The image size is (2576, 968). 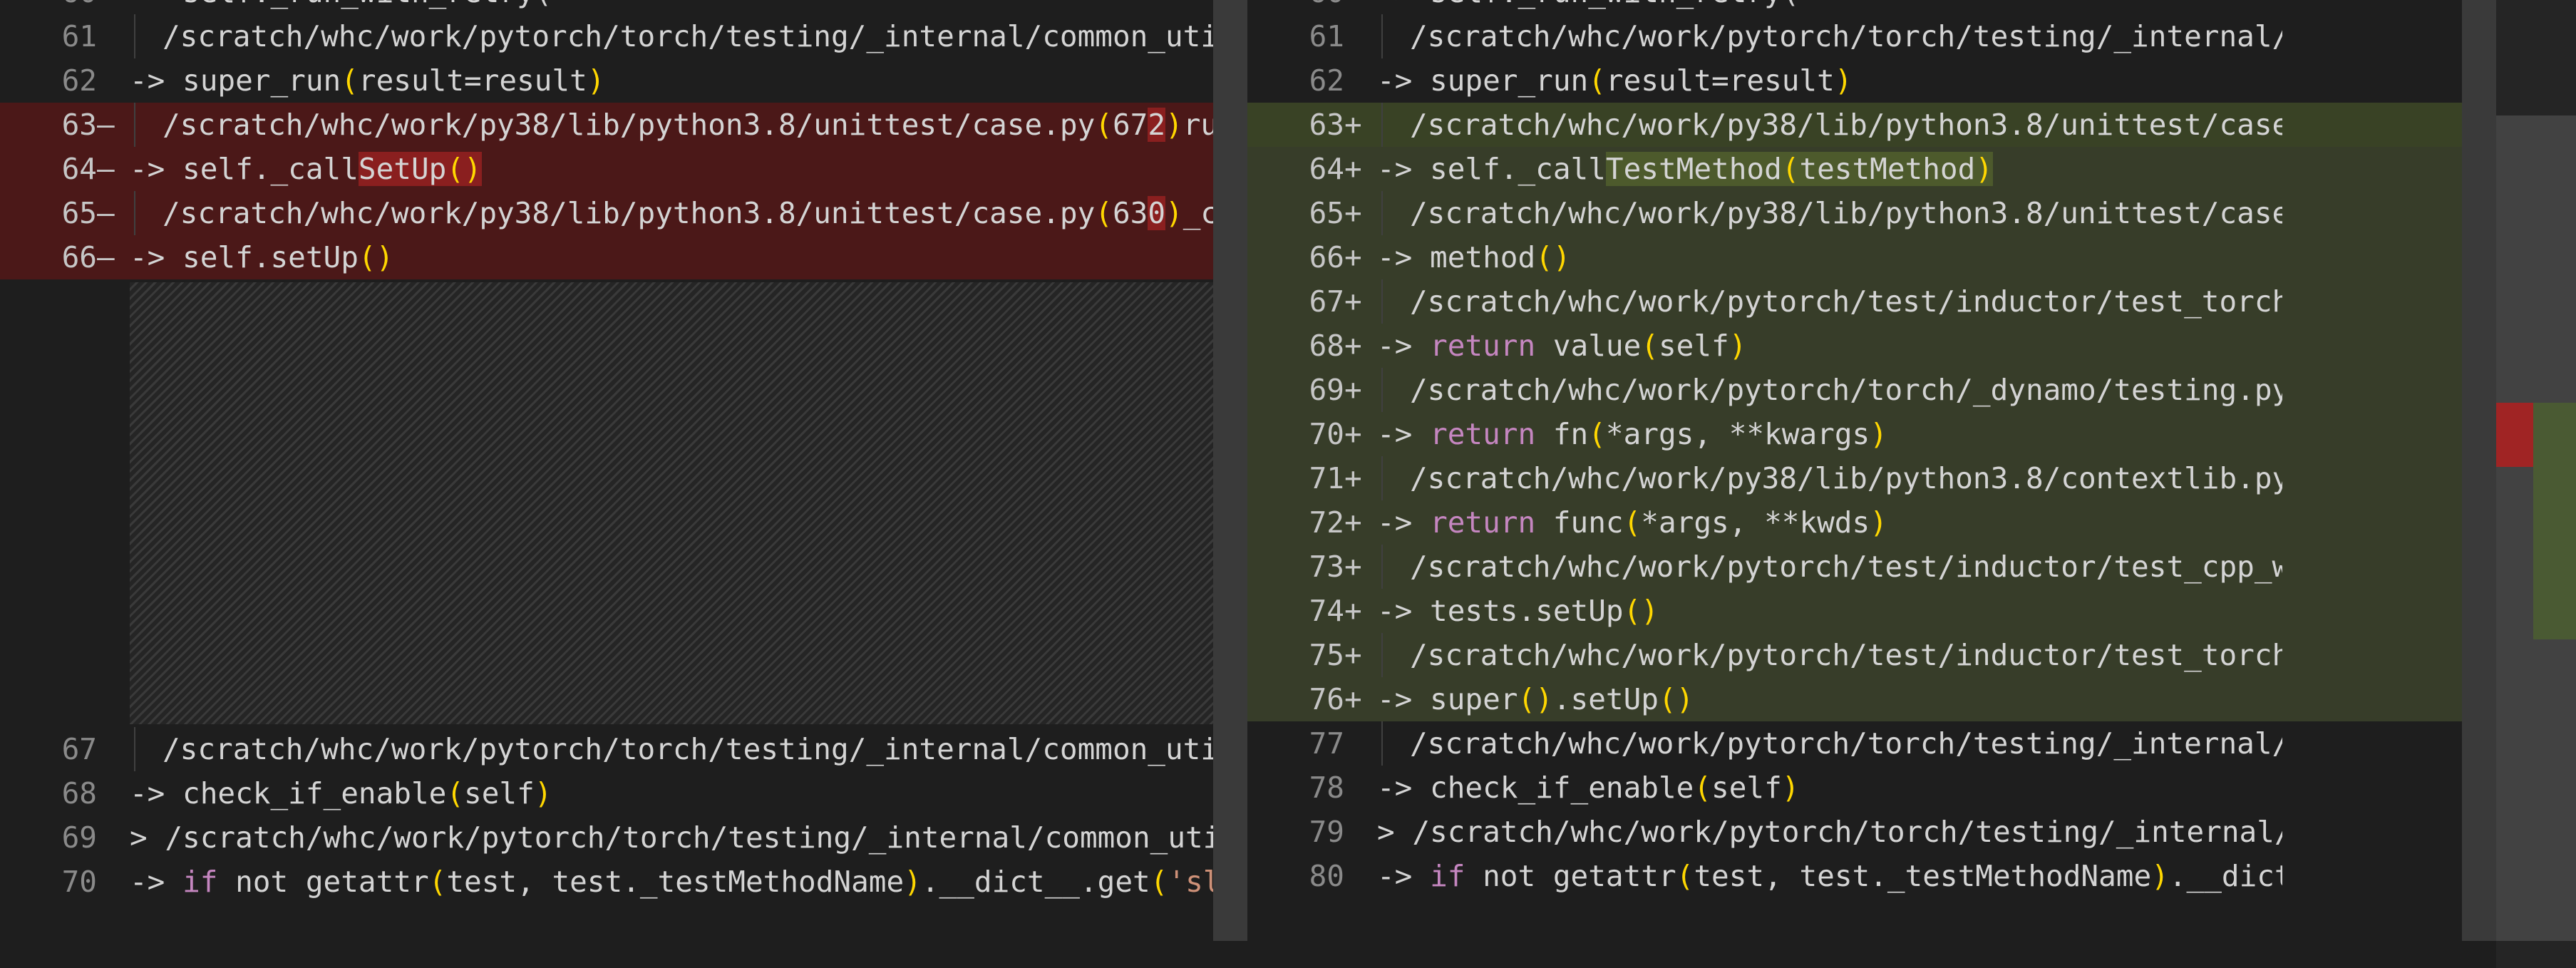 What do you see at coordinates (1326, 699) in the screenshot?
I see `line-number: 76` at bounding box center [1326, 699].